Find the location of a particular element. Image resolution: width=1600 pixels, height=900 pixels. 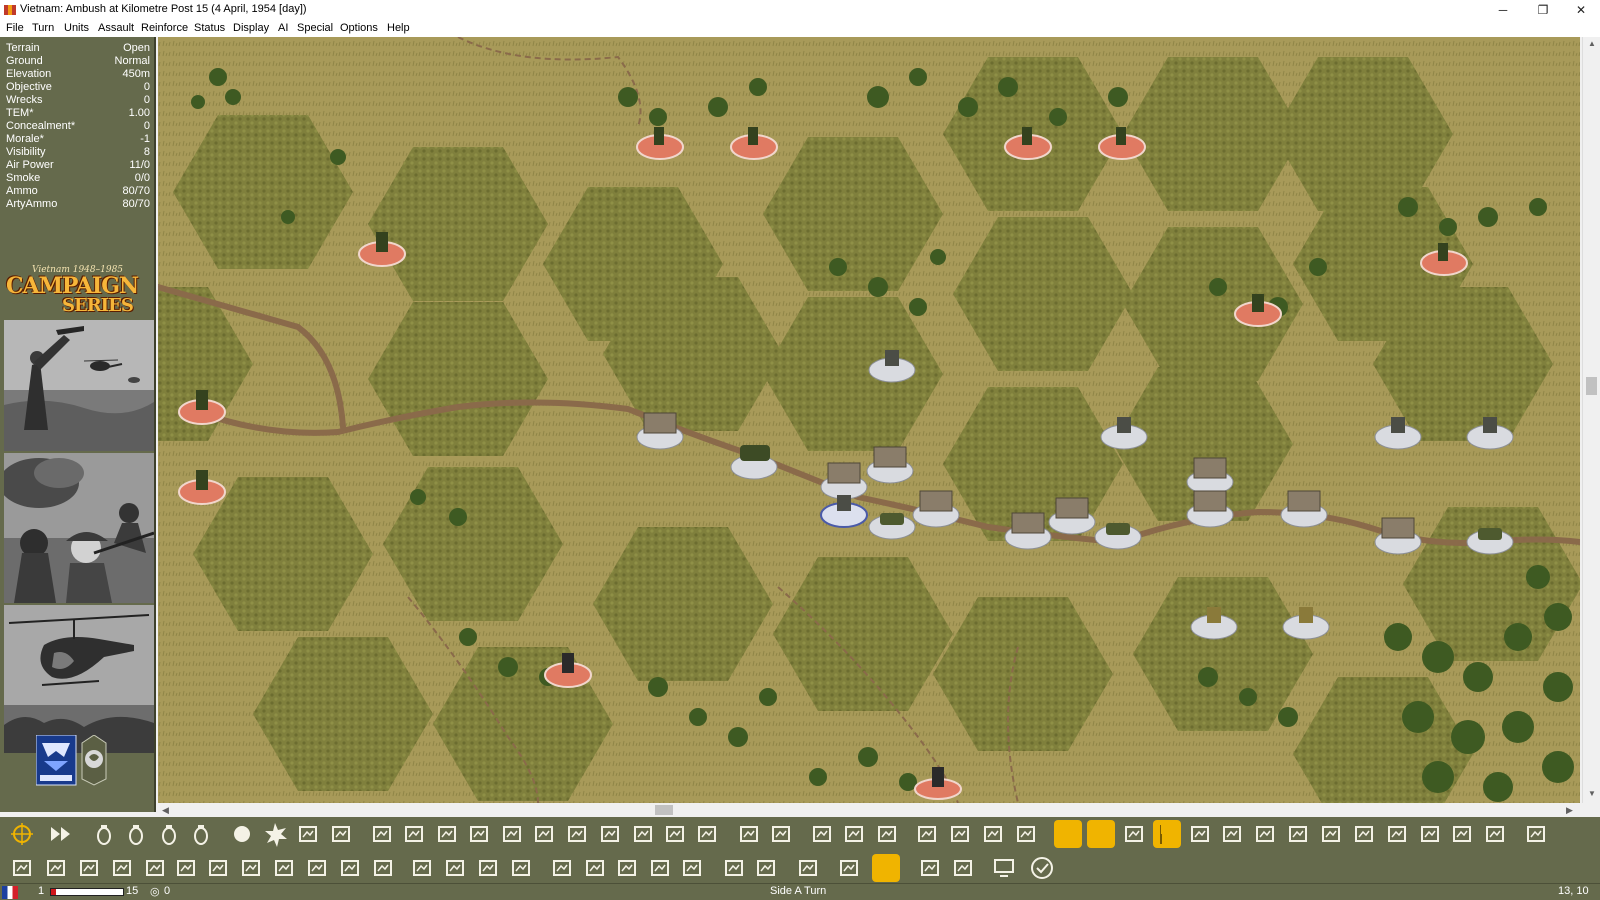

fast-forward-tool-button is located at coordinates (61, 834).